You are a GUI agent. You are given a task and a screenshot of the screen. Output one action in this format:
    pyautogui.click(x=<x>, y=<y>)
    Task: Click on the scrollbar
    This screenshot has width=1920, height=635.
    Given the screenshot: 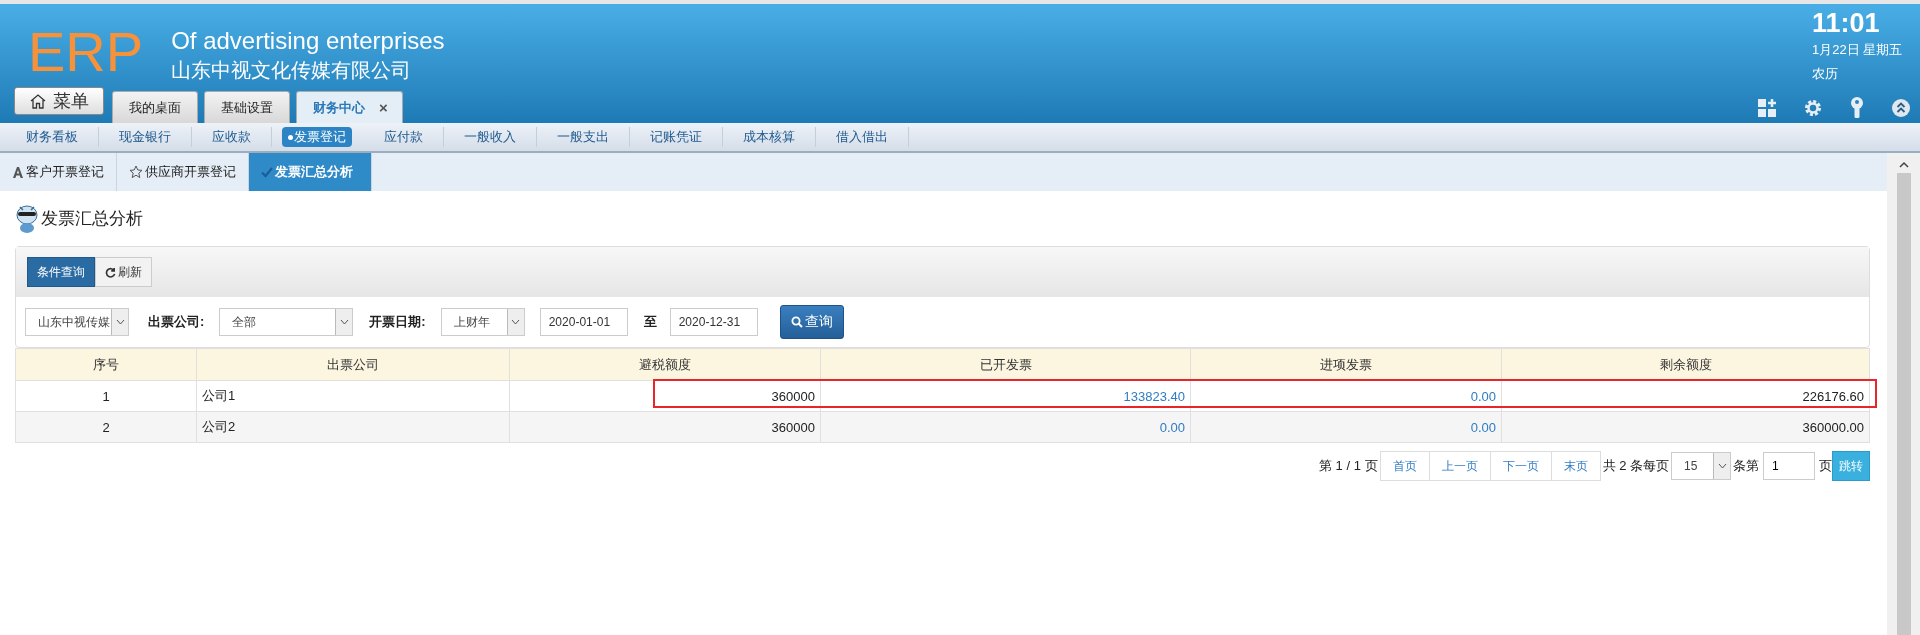 What is the action you would take?
    pyautogui.click(x=1903, y=394)
    